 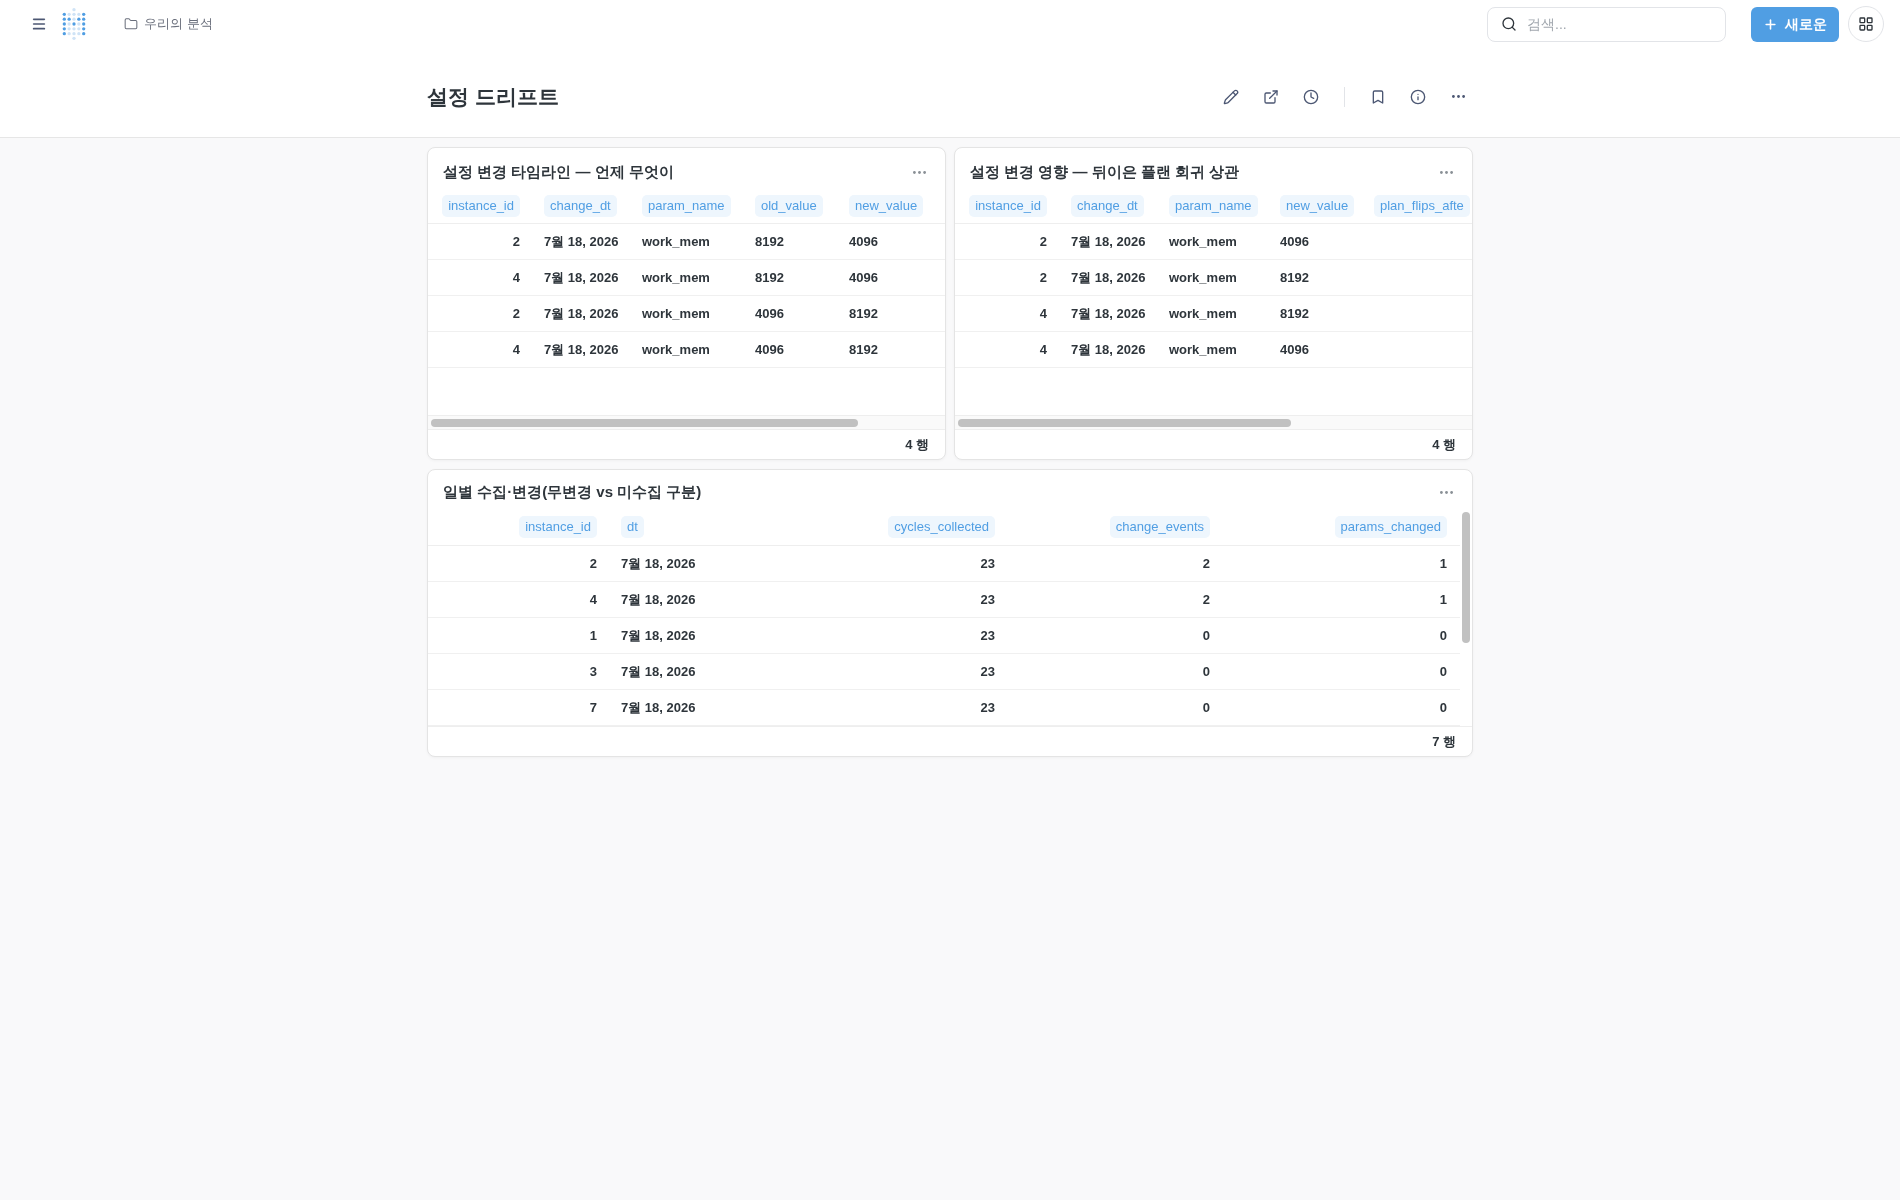 What do you see at coordinates (593, 671) in the screenshot?
I see `table-cell-text: 3` at bounding box center [593, 671].